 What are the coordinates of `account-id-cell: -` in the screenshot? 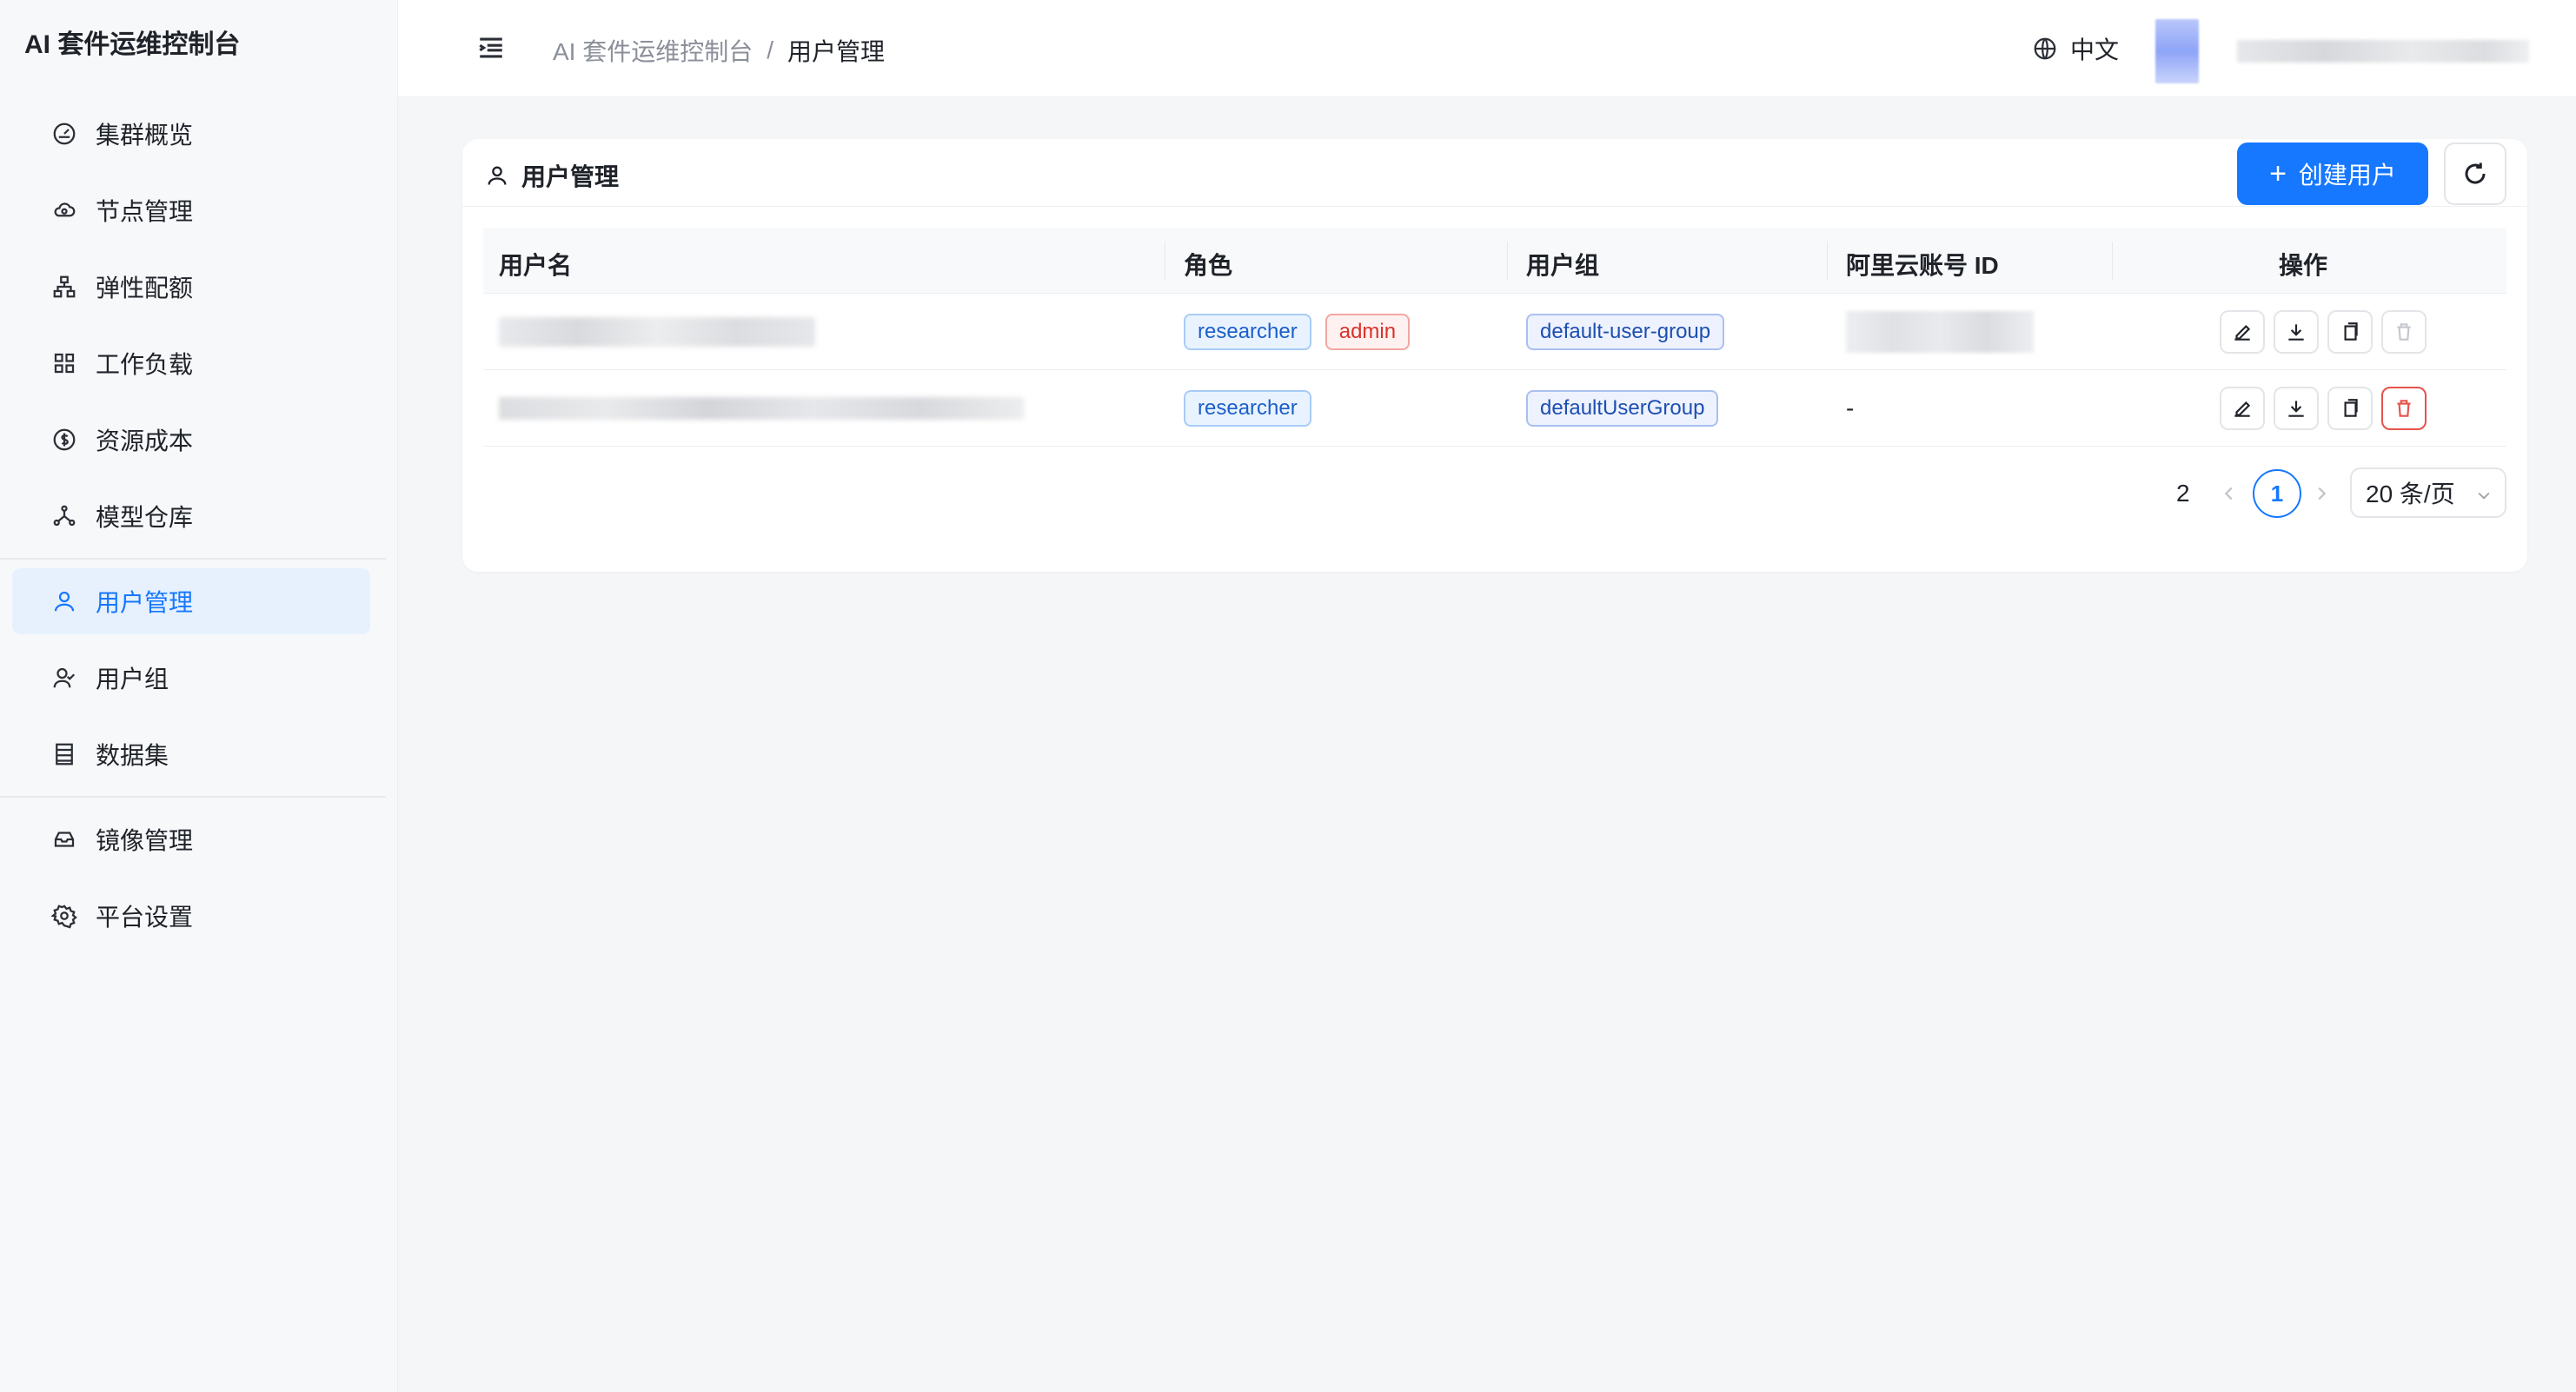 It's located at (1850, 409).